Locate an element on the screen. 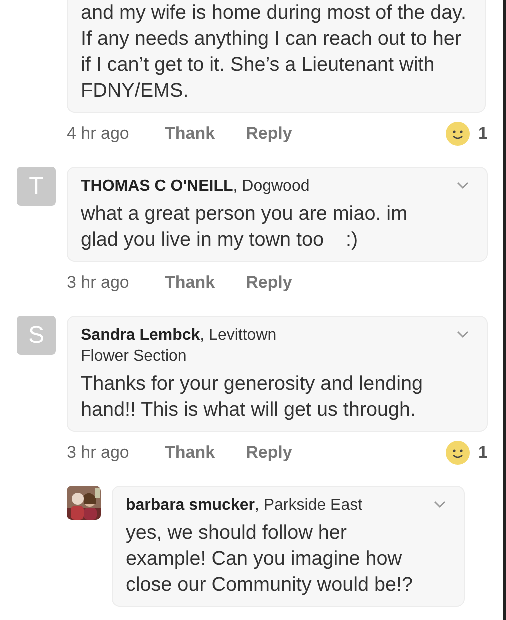 This screenshot has height=620, width=506. comment-author: Sandra Lembck, Levittown Flower Section is located at coordinates (179, 346).